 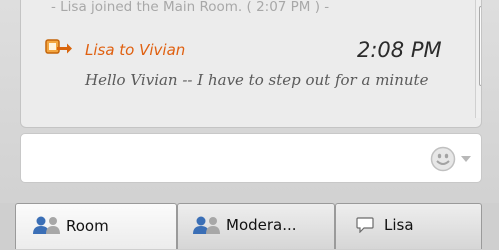 I want to click on tab-room: Room, so click(x=96, y=226).